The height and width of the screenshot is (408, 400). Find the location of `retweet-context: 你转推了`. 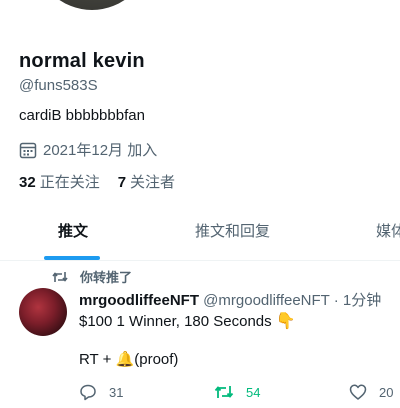

retweet-context: 你转推了 is located at coordinates (92, 276).